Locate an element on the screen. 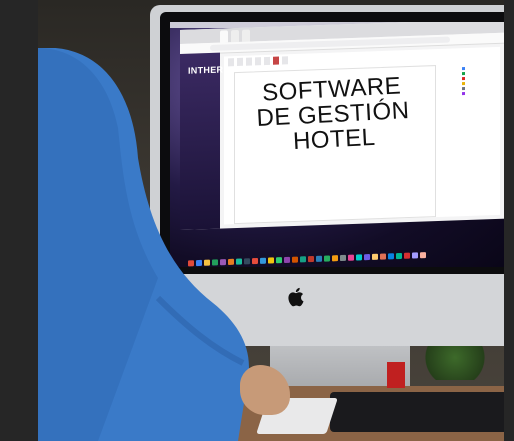 The width and height of the screenshot is (514, 441). apple-logo-icon is located at coordinates (297, 297).